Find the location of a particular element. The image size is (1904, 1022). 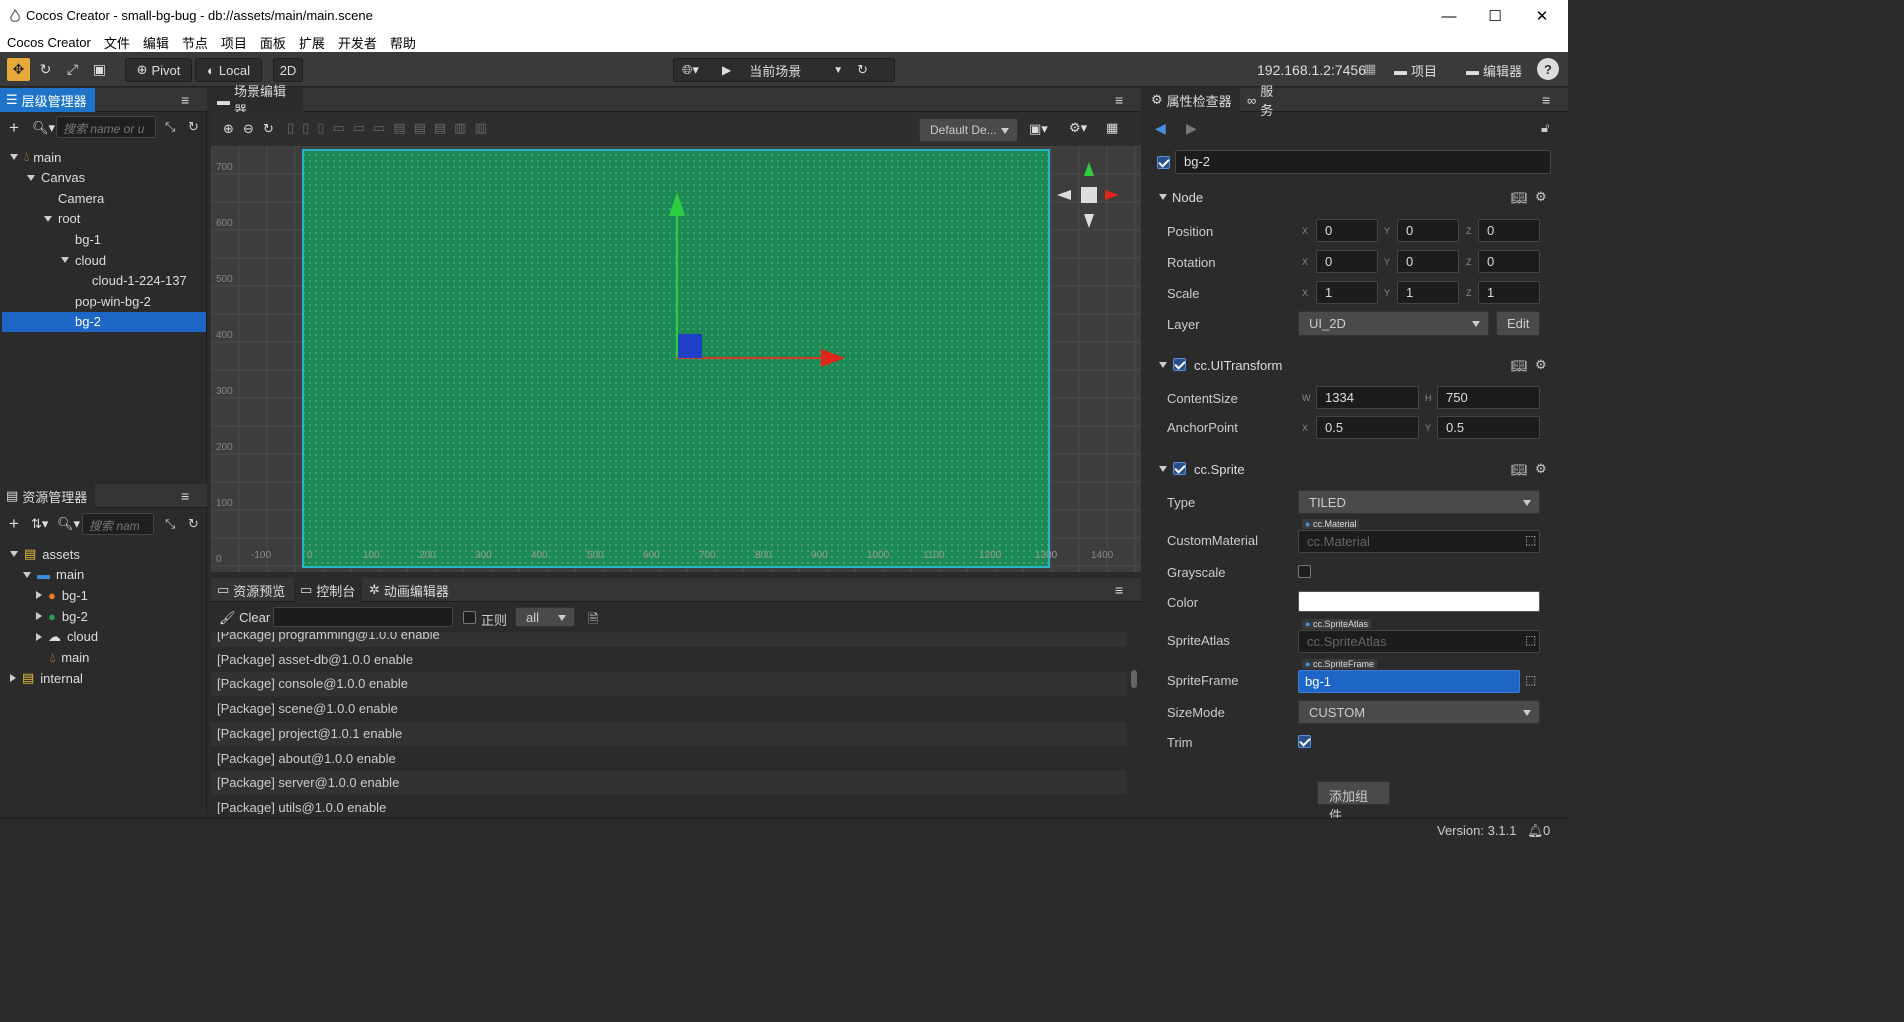

zoom-out-icon: ⊖ is located at coordinates (248, 129).